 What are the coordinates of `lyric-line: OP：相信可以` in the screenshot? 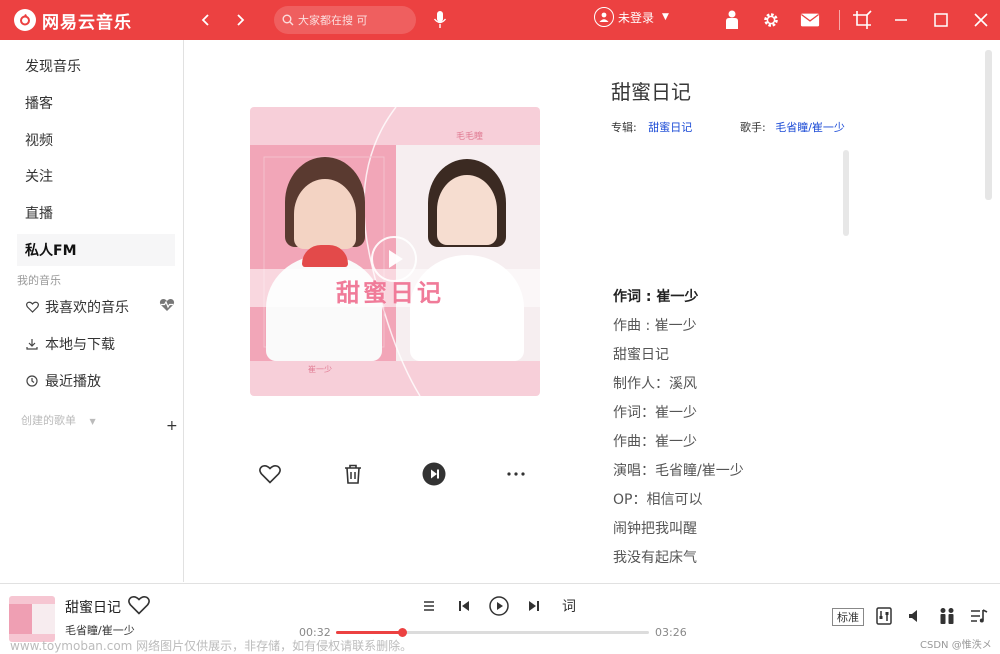 It's located at (658, 500).